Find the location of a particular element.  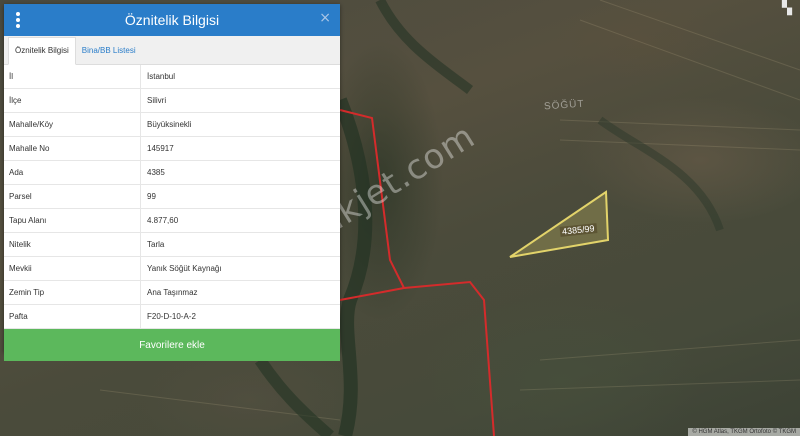

table-row: Tapu Alanı 4.877,60 is located at coordinates (172, 221).